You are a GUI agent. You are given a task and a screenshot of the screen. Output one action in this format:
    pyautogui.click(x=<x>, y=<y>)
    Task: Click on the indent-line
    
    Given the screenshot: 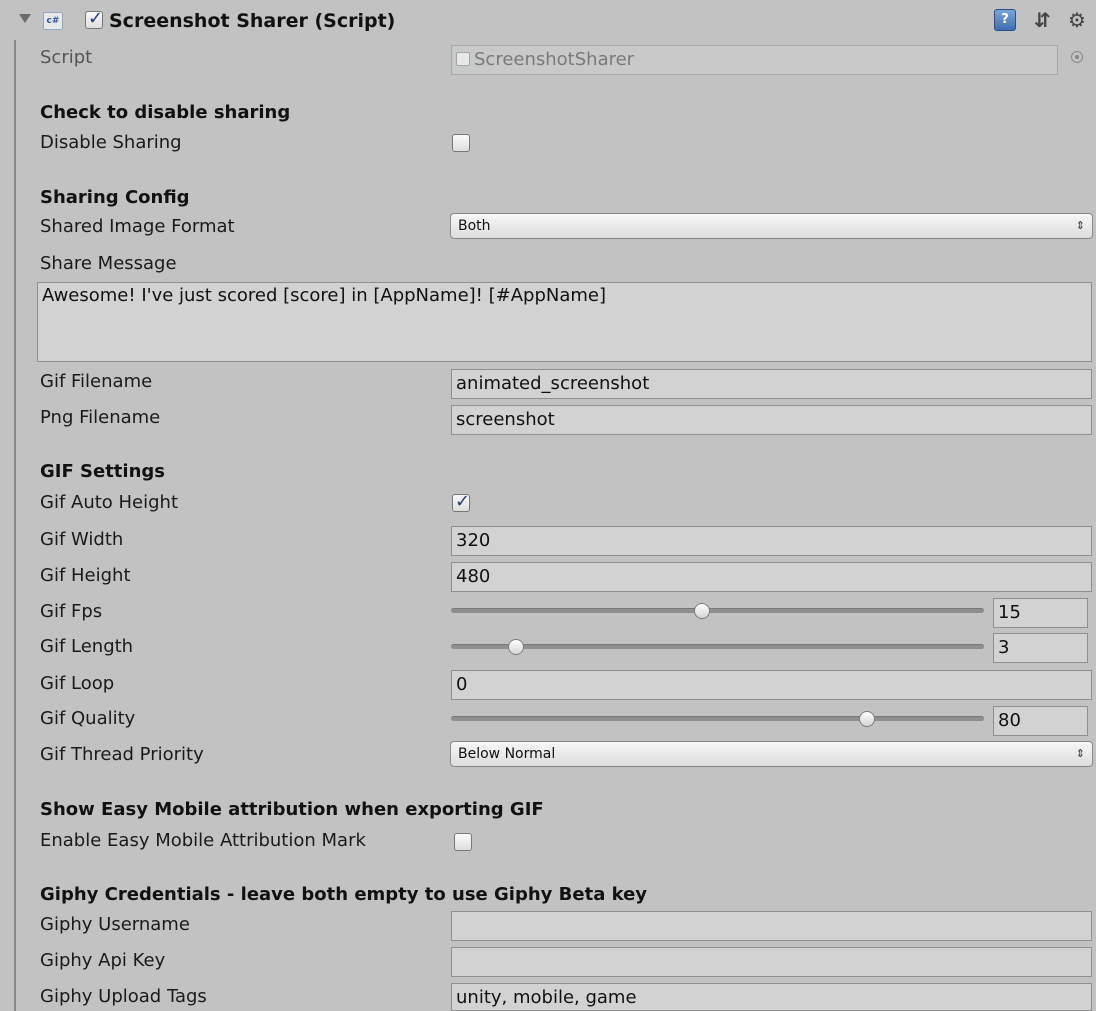 What is the action you would take?
    pyautogui.click(x=15, y=525)
    